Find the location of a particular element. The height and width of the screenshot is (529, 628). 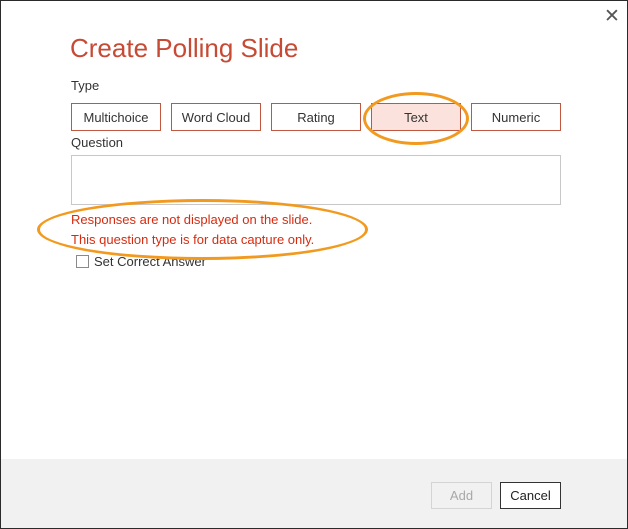

set-correct-answer-checkbox is located at coordinates (82, 261).